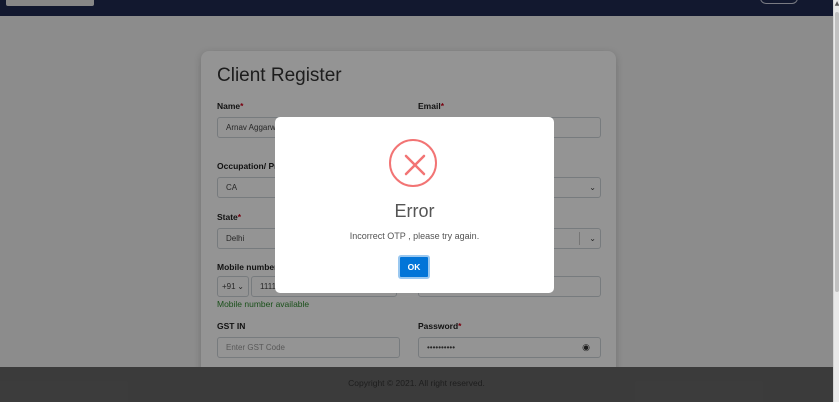 The height and width of the screenshot is (402, 839). What do you see at coordinates (837, 152) in the screenshot?
I see `scrollbar-thumb` at bounding box center [837, 152].